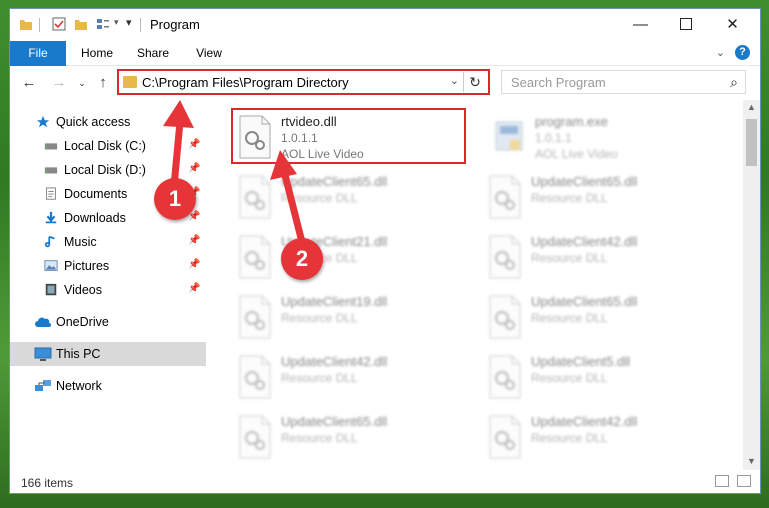 This screenshot has height=508, width=769. What do you see at coordinates (751, 142) in the screenshot?
I see `scrollbar-thumb` at bounding box center [751, 142].